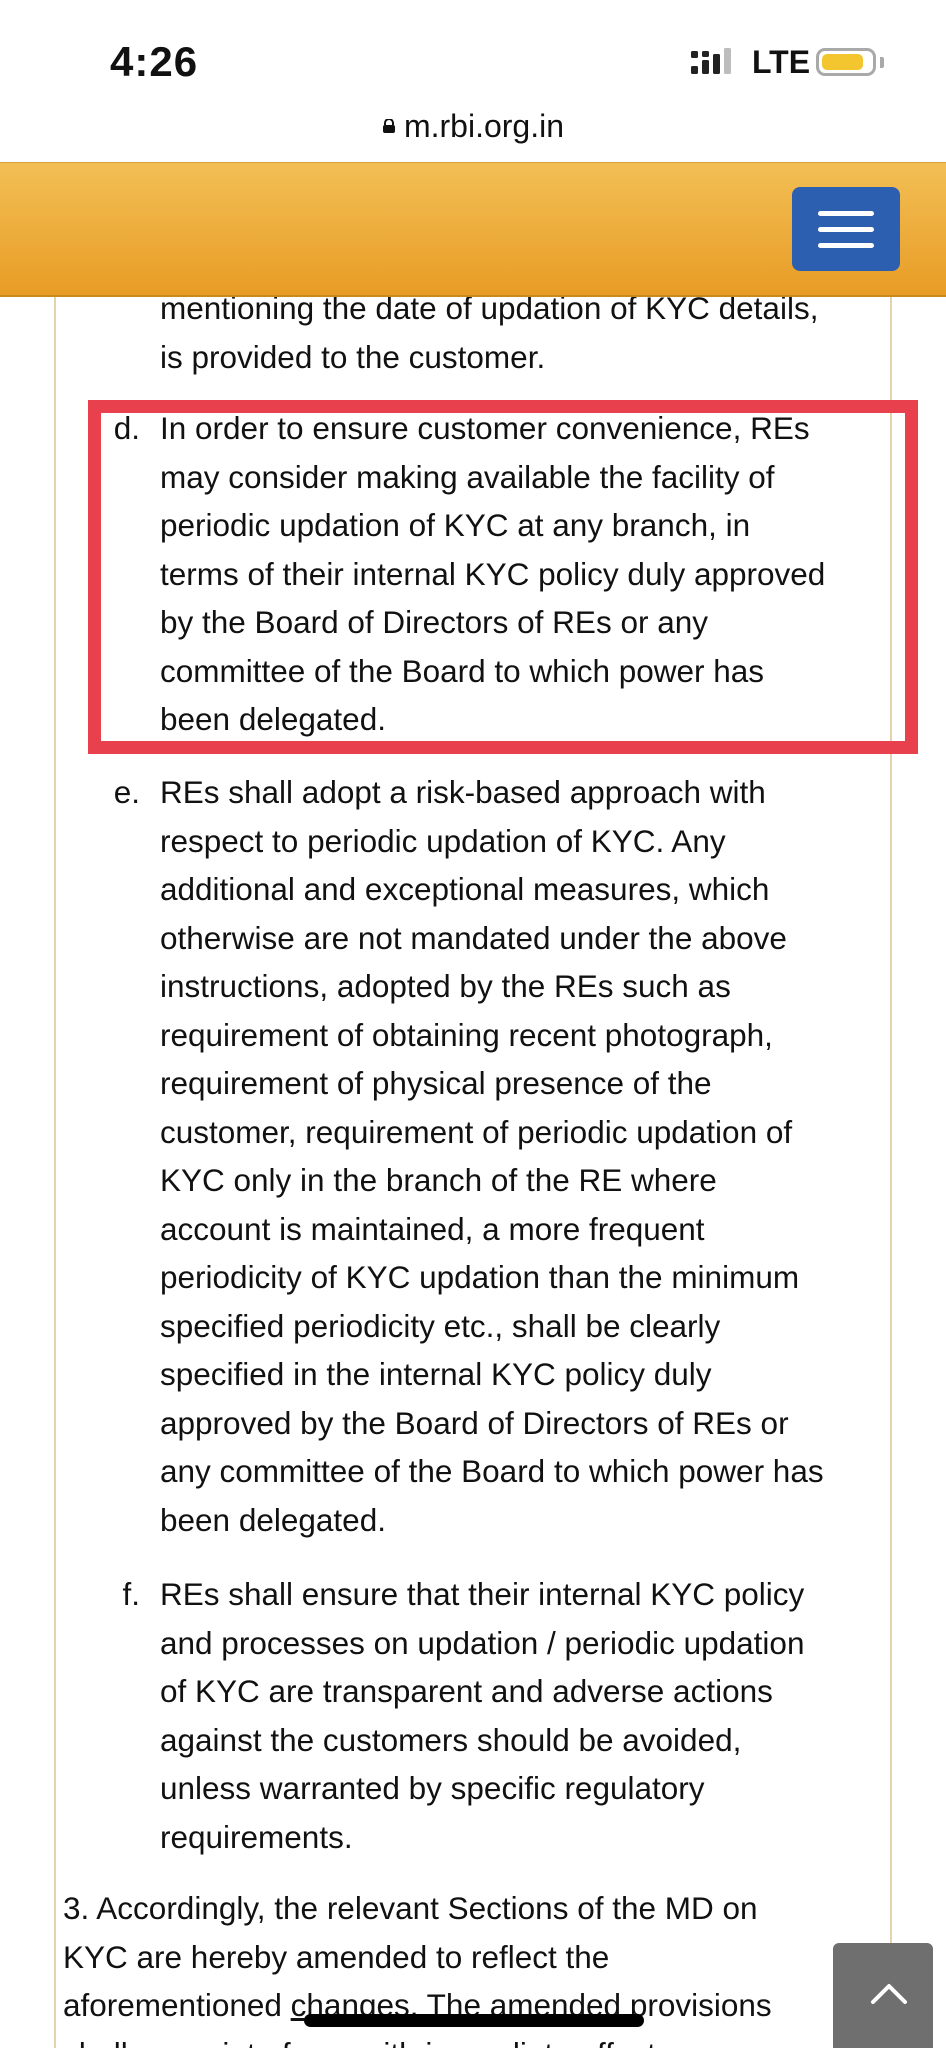 The width and height of the screenshot is (946, 2052). Describe the element at coordinates (55, 1171) in the screenshot. I see `content-border-left` at that location.